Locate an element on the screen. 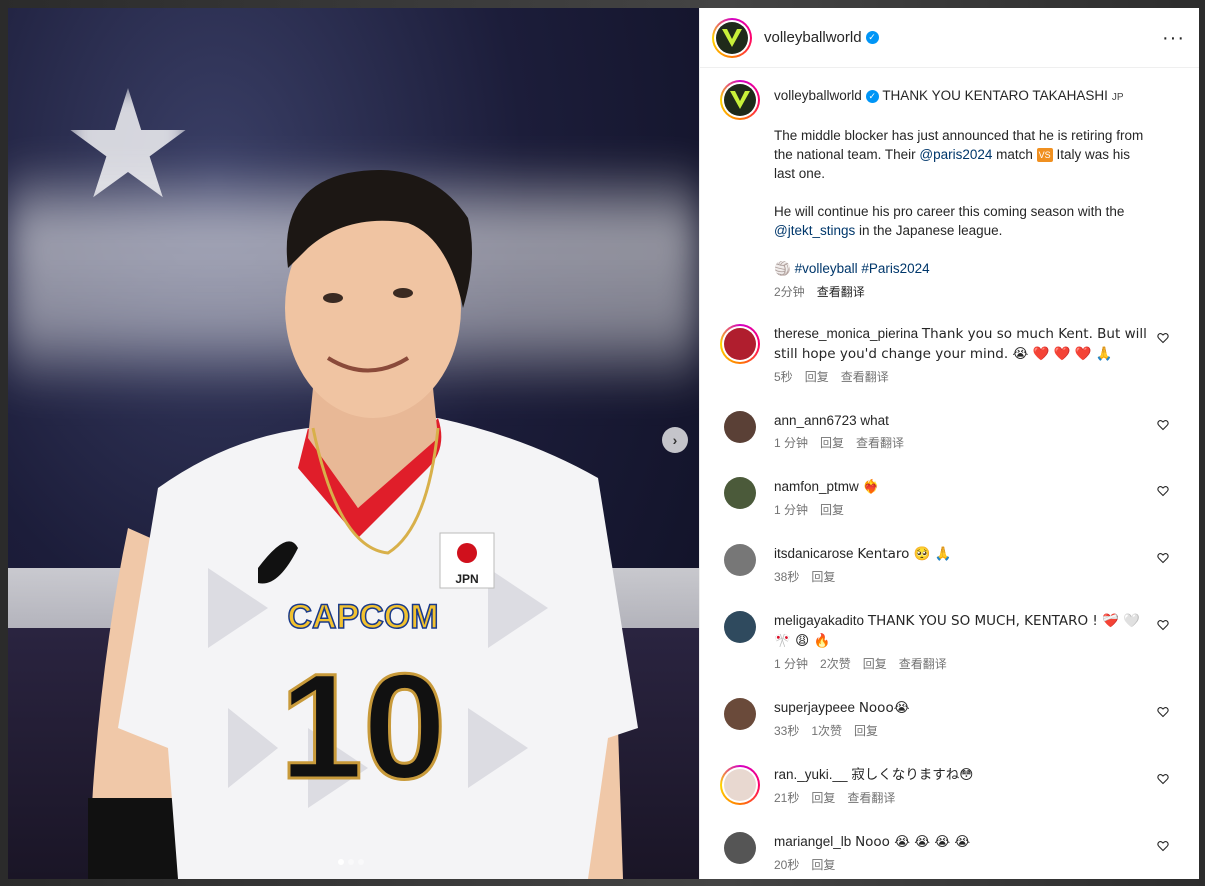  comment-username: therese_monica_pierina is located at coordinates (846, 333).